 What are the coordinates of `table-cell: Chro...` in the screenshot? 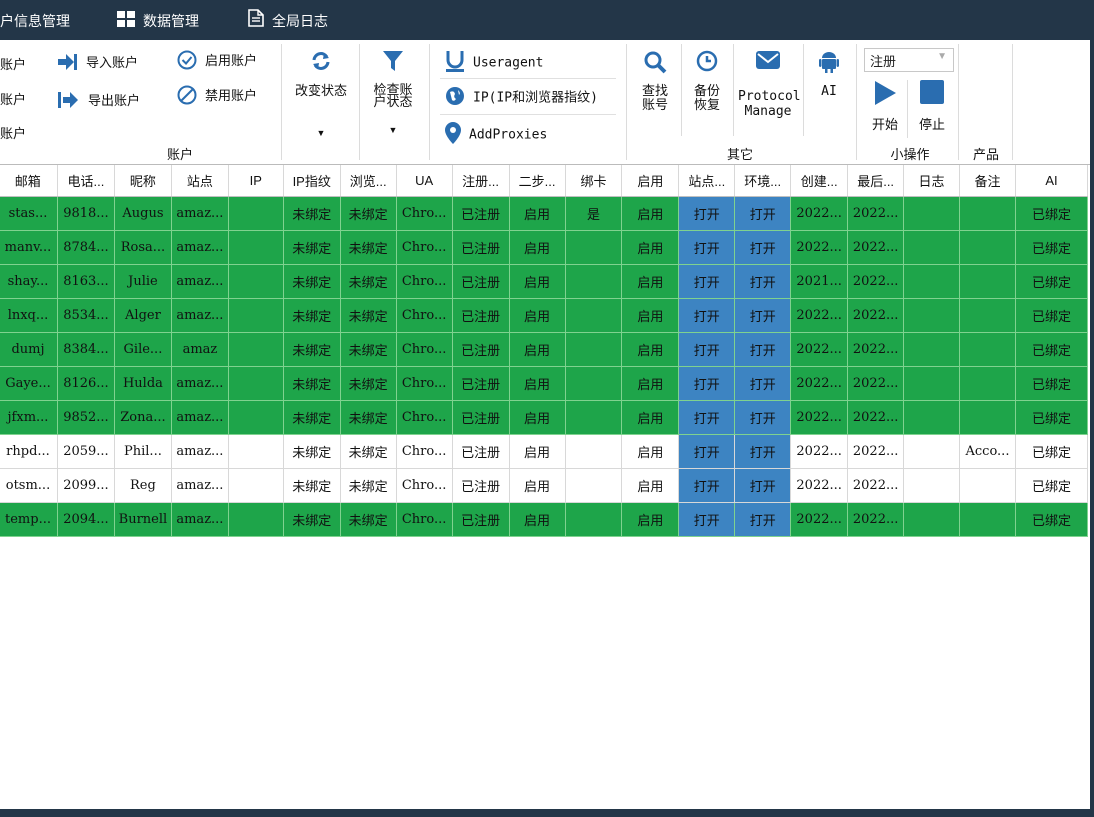 It's located at (424, 247).